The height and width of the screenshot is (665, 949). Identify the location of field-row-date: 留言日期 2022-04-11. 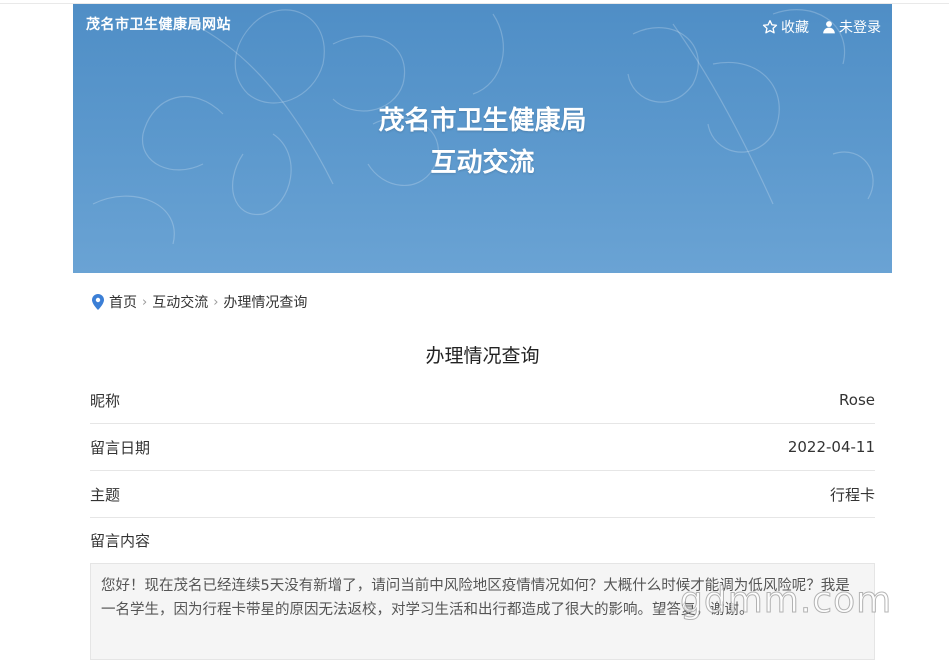
(482, 447).